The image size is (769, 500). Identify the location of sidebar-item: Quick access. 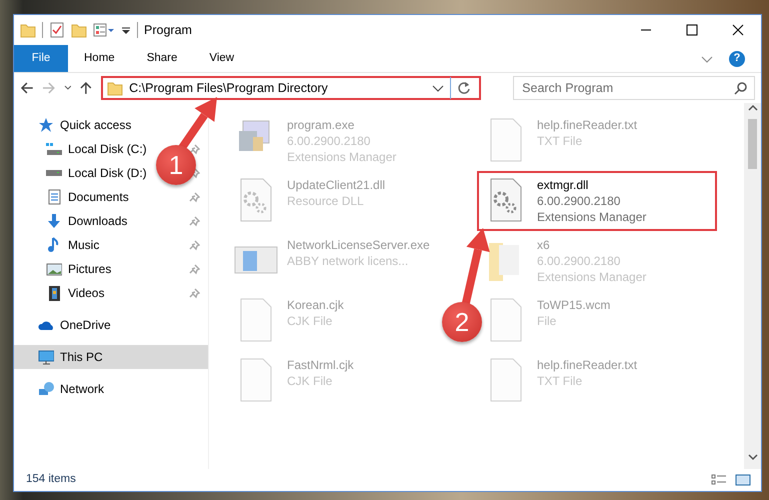
(85, 125).